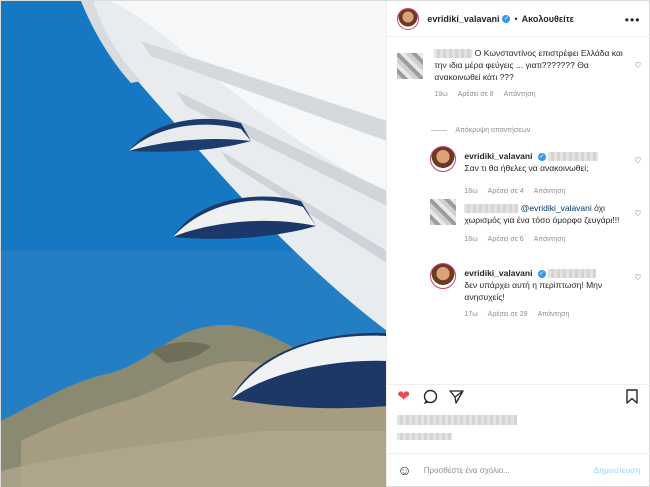 This screenshot has width=650, height=487. I want to click on hide-replies-line, so click(439, 130).